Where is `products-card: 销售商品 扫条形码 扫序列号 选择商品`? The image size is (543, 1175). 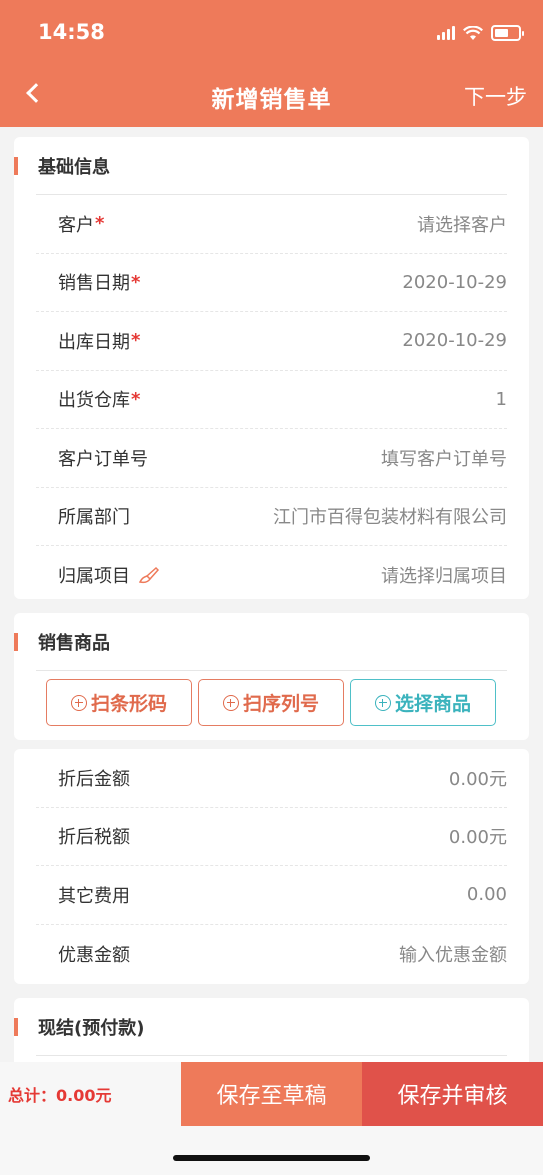
products-card: 销售商品 扫条形码 扫序列号 选择商品 is located at coordinates (271, 676).